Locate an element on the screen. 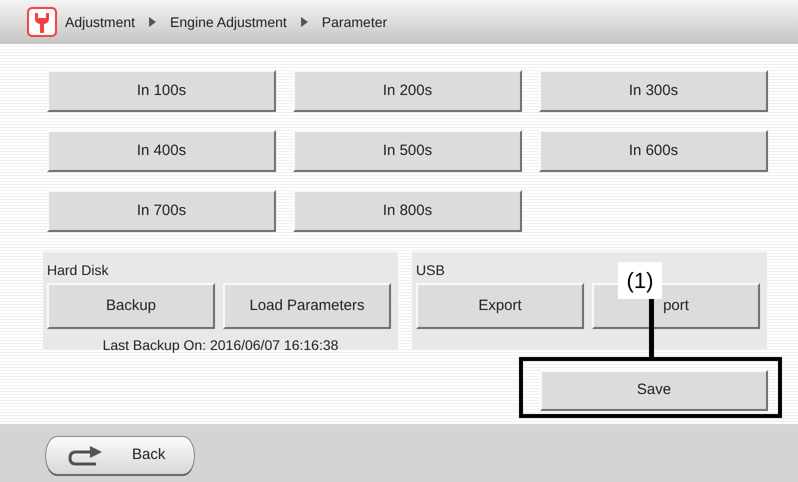 The width and height of the screenshot is (798, 482). panel-title: USB is located at coordinates (431, 270).